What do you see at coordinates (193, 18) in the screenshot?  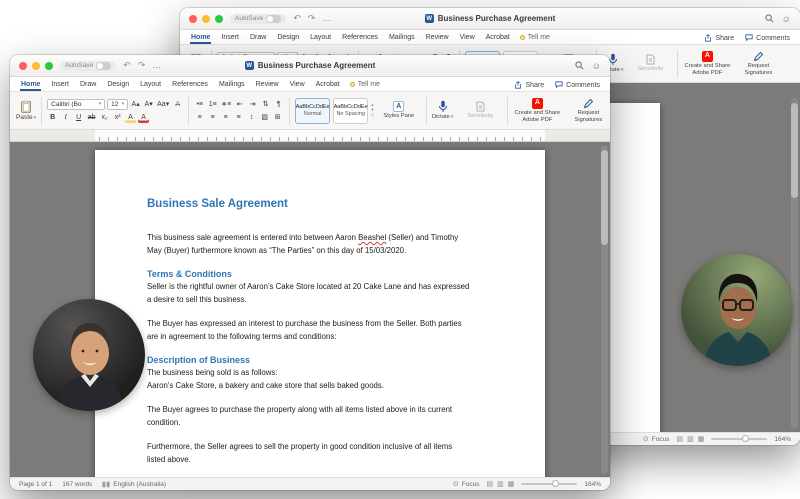 I see `close-button` at bounding box center [193, 18].